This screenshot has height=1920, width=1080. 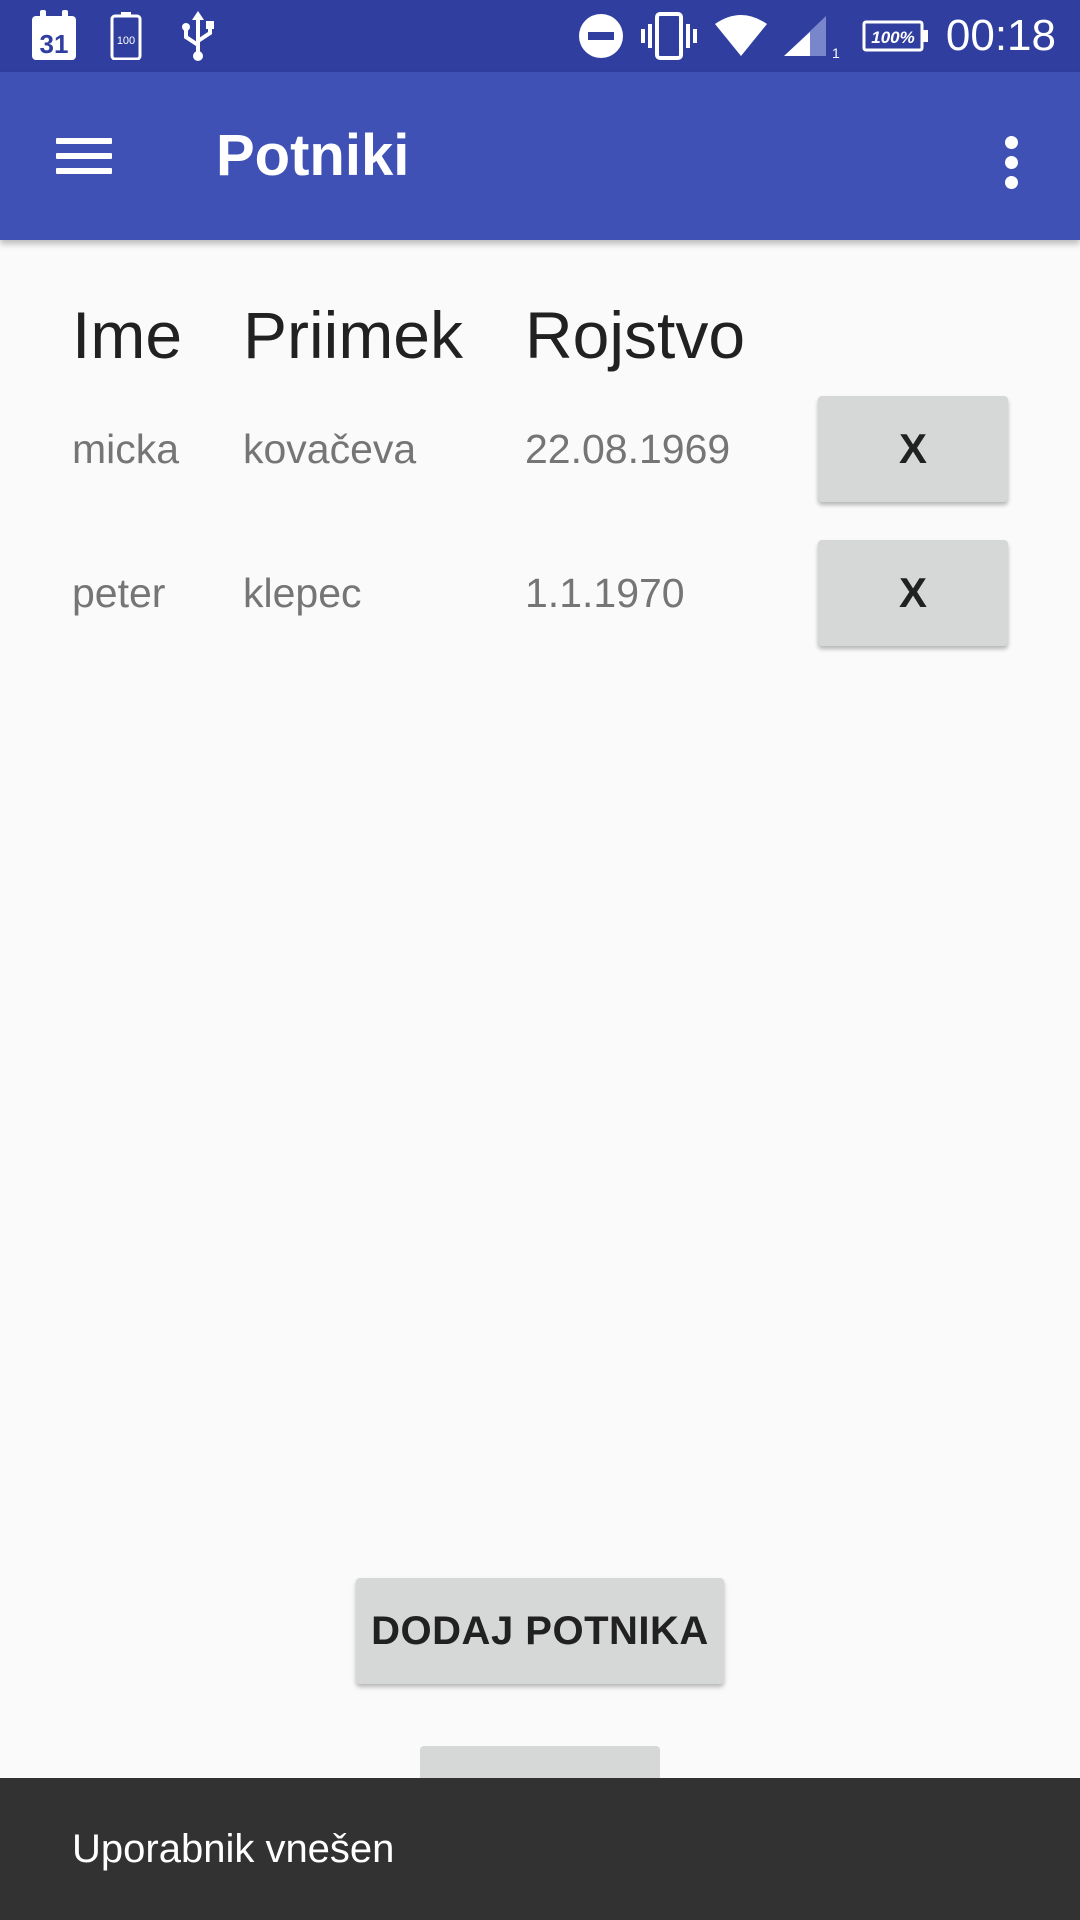 I want to click on status-bar: 31 100 1 100% 00:18, so click(x=540, y=36).